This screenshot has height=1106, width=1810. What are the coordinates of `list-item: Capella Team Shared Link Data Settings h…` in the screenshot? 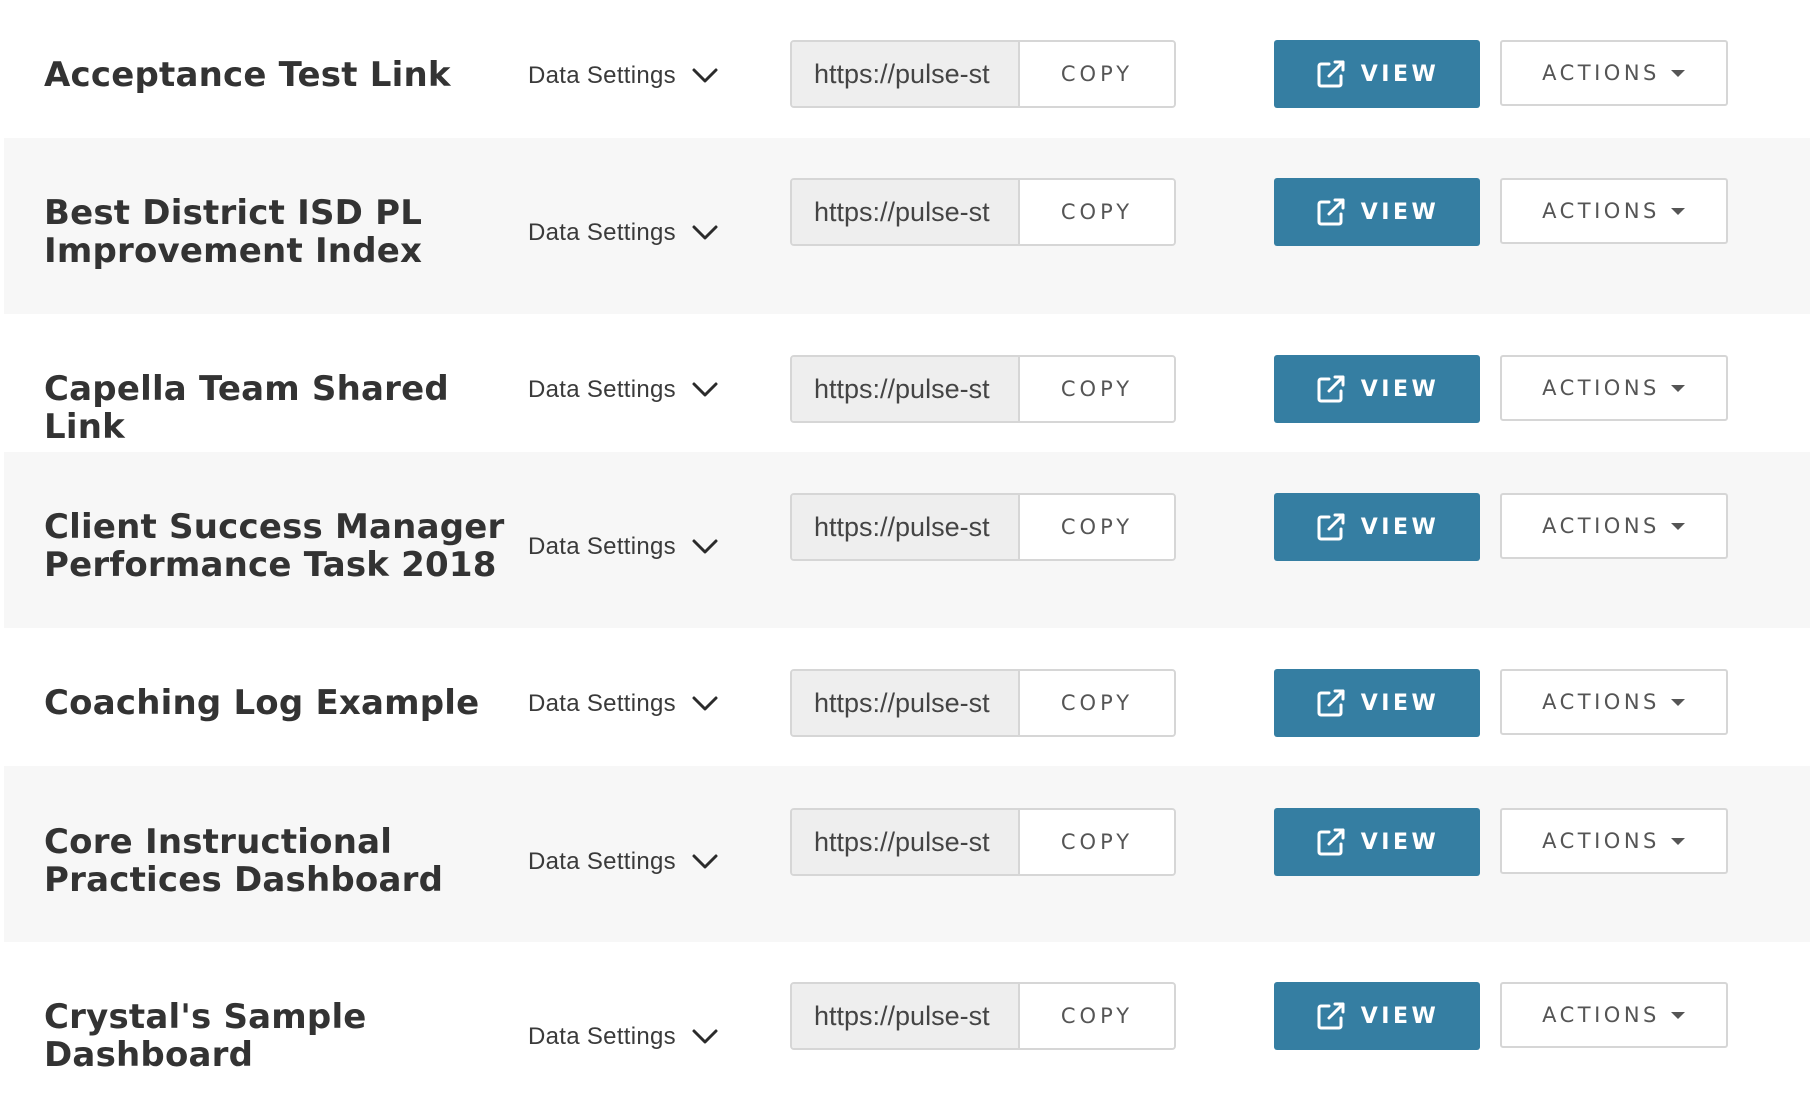 It's located at (907, 383).